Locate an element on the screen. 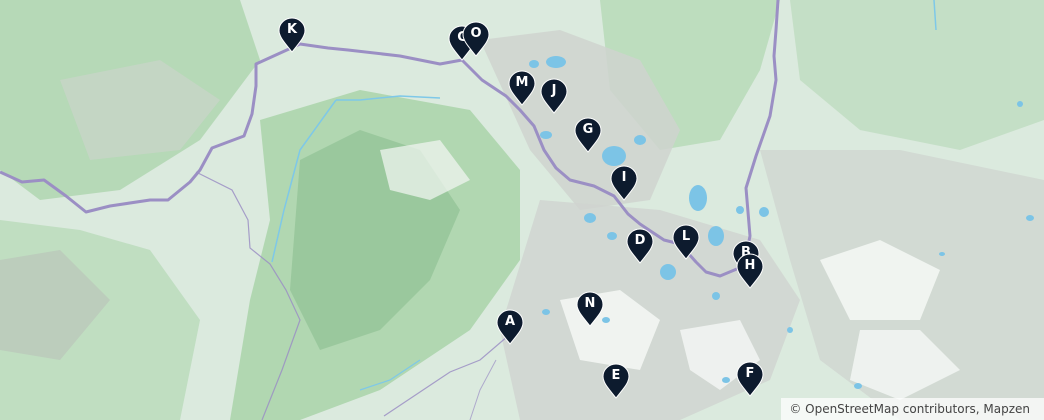 The height and width of the screenshot is (420, 1044). map-marker-d: D is located at coordinates (640, 246).